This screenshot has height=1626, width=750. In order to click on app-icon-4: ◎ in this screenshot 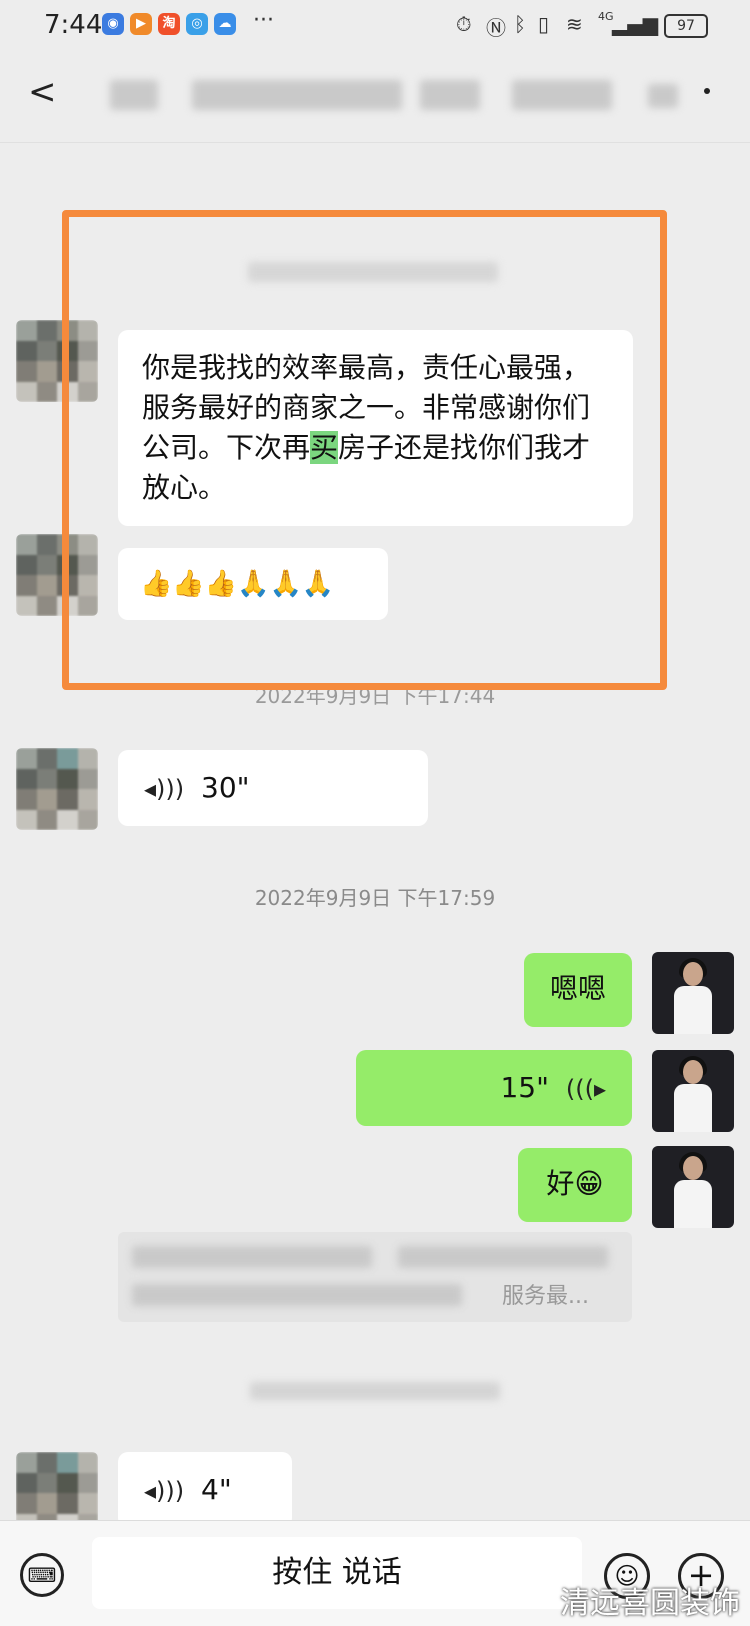, I will do `click(197, 24)`.